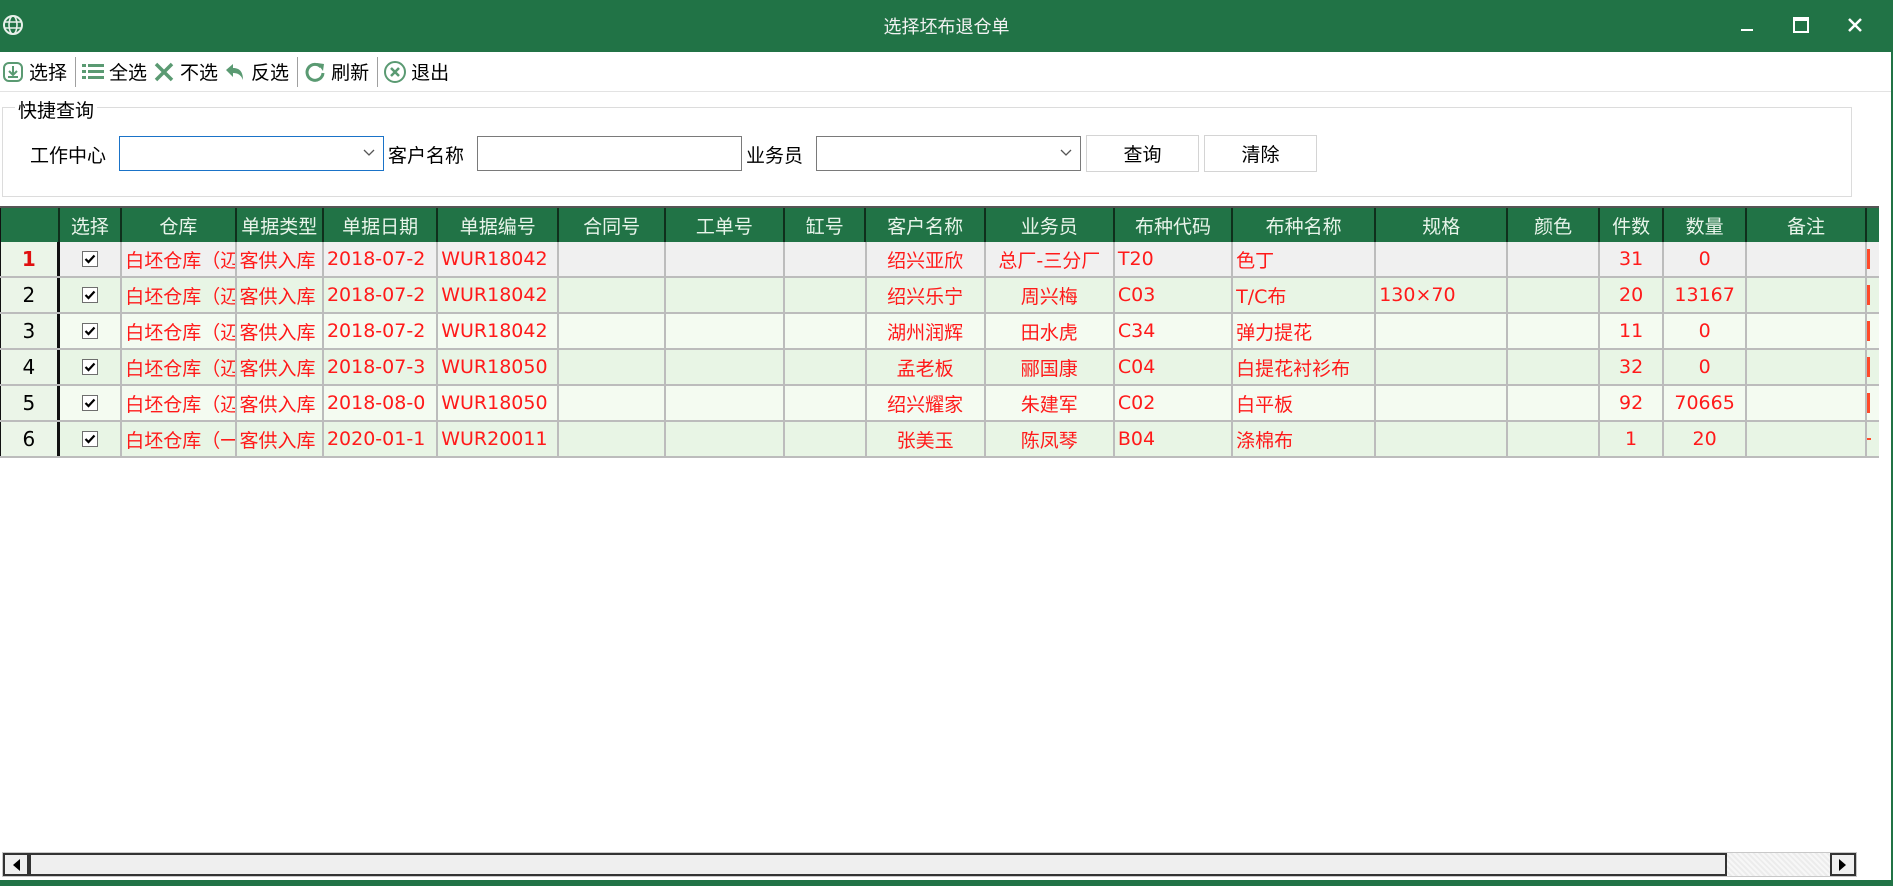  Describe the element at coordinates (1050, 367) in the screenshot. I see `cell-salesperson: 郦国康` at that location.